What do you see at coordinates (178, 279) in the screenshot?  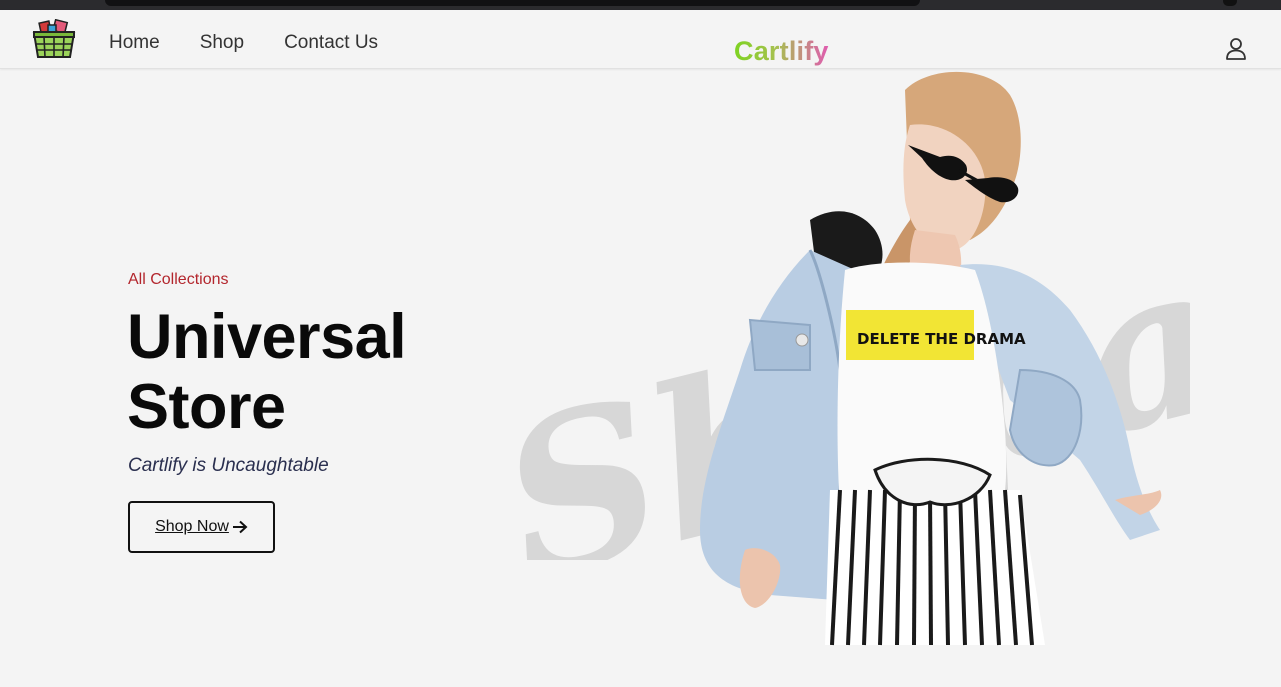 I see `hero-eyebrow: All Collections` at bounding box center [178, 279].